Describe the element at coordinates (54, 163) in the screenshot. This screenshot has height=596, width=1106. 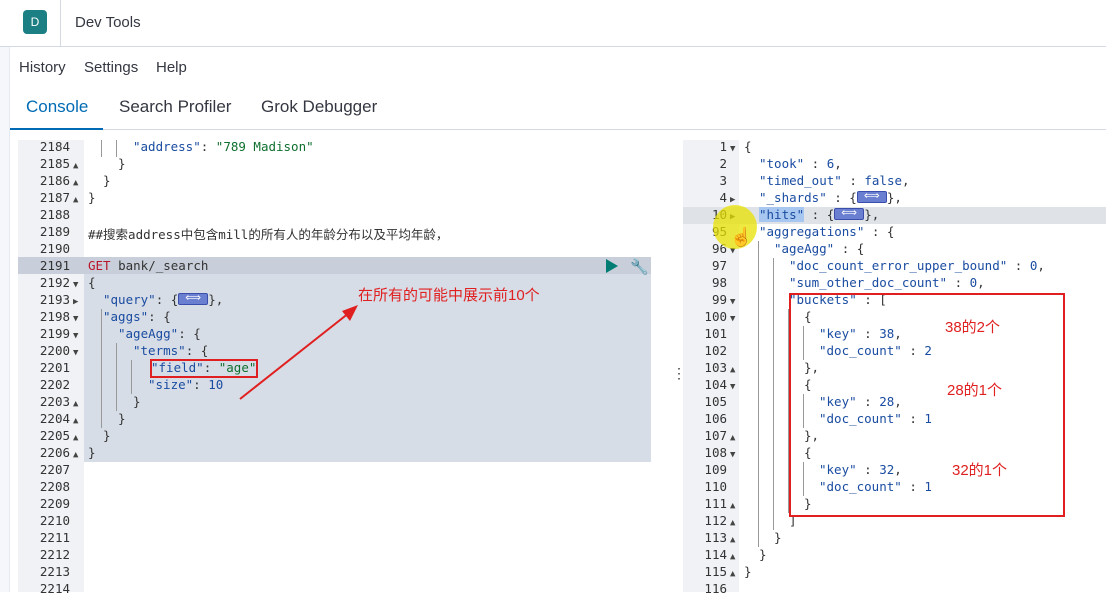
I see `line-number: 2185` at that location.